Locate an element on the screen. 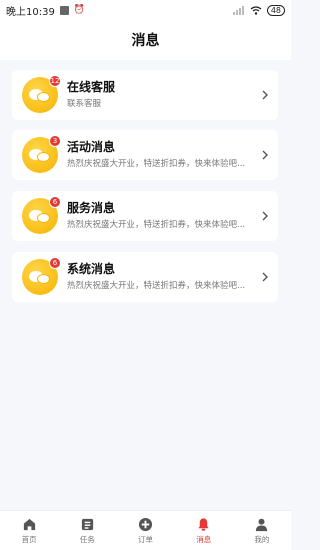 Image resolution: width=320 pixels, height=550 pixels. bell-icon is located at coordinates (203, 524).